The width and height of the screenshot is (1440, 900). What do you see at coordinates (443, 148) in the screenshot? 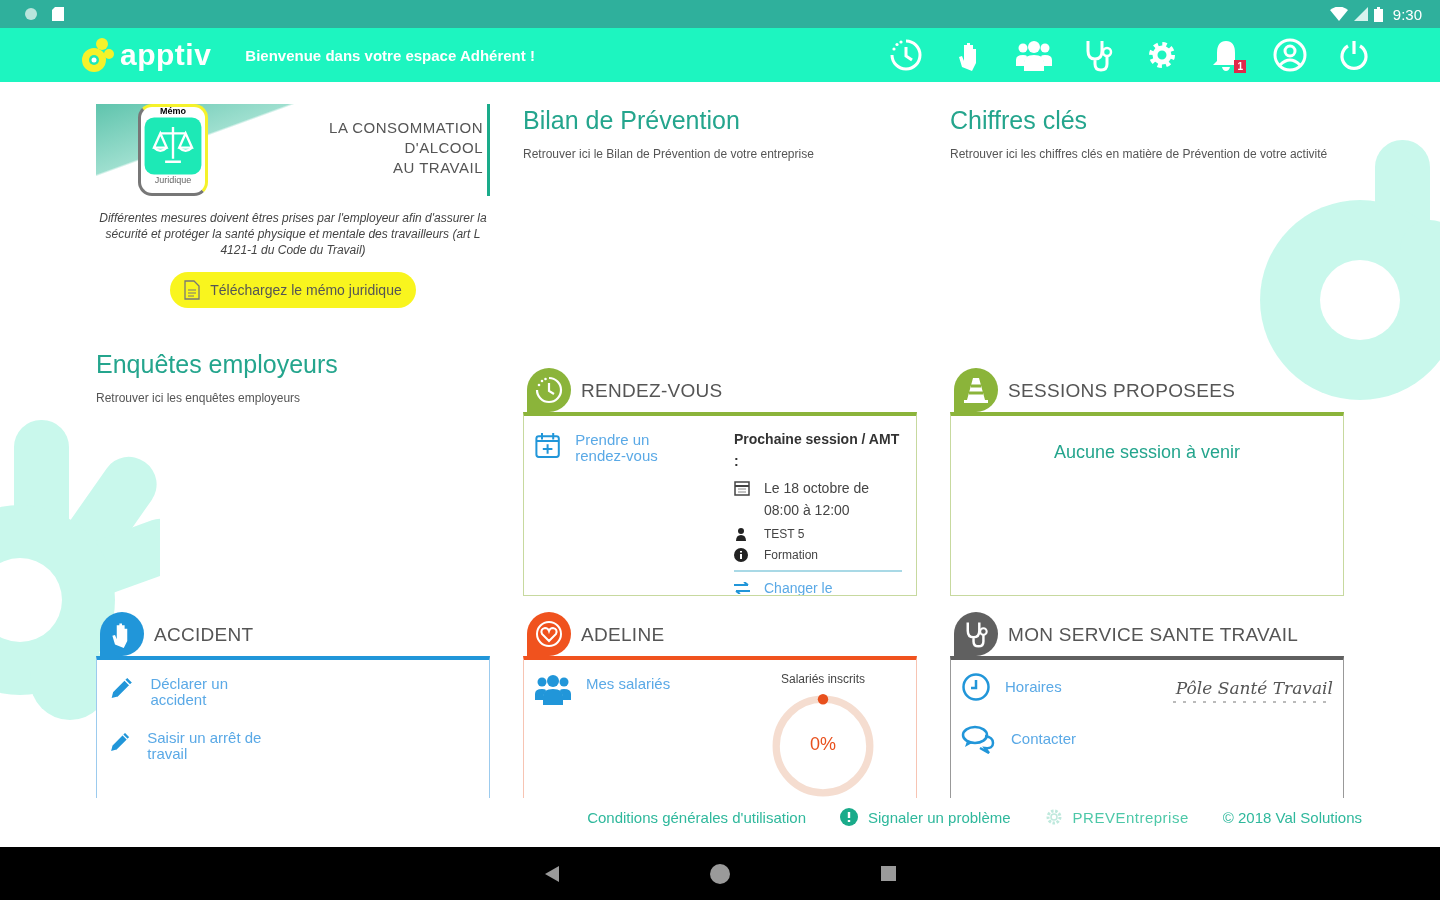
I see `memo-title-line: D'ALCOOL` at bounding box center [443, 148].